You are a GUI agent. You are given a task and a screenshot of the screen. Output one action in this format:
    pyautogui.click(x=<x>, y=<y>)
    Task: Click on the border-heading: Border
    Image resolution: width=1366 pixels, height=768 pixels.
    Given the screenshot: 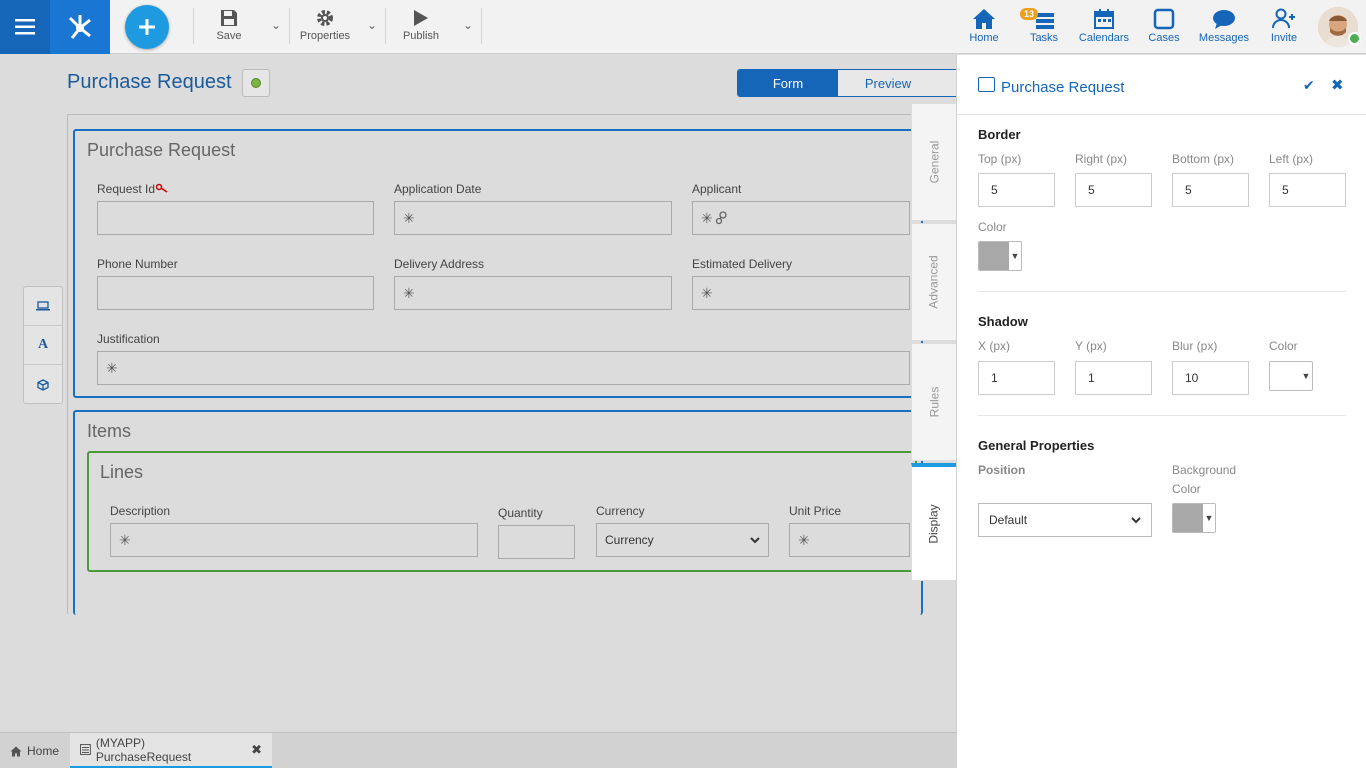 What is the action you would take?
    pyautogui.click(x=999, y=134)
    